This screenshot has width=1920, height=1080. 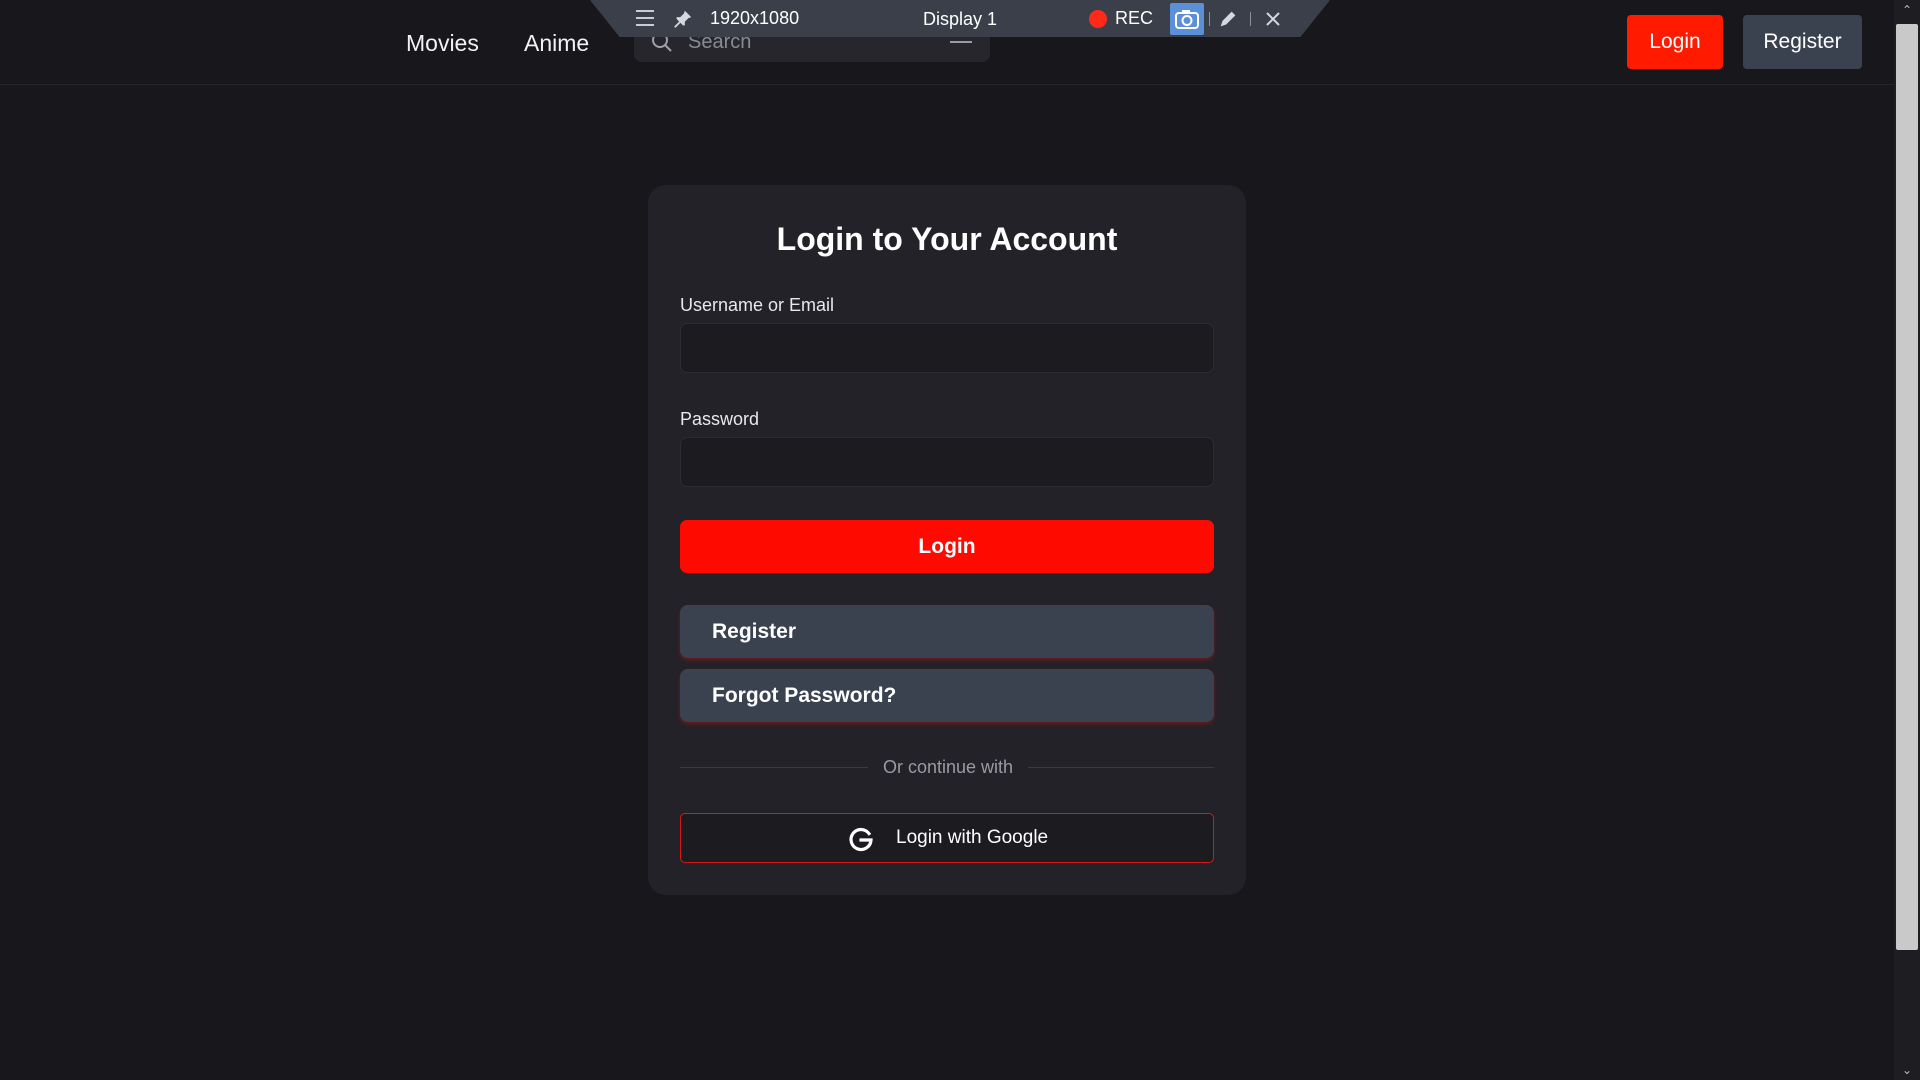 What do you see at coordinates (947, 462) in the screenshot?
I see `password-input` at bounding box center [947, 462].